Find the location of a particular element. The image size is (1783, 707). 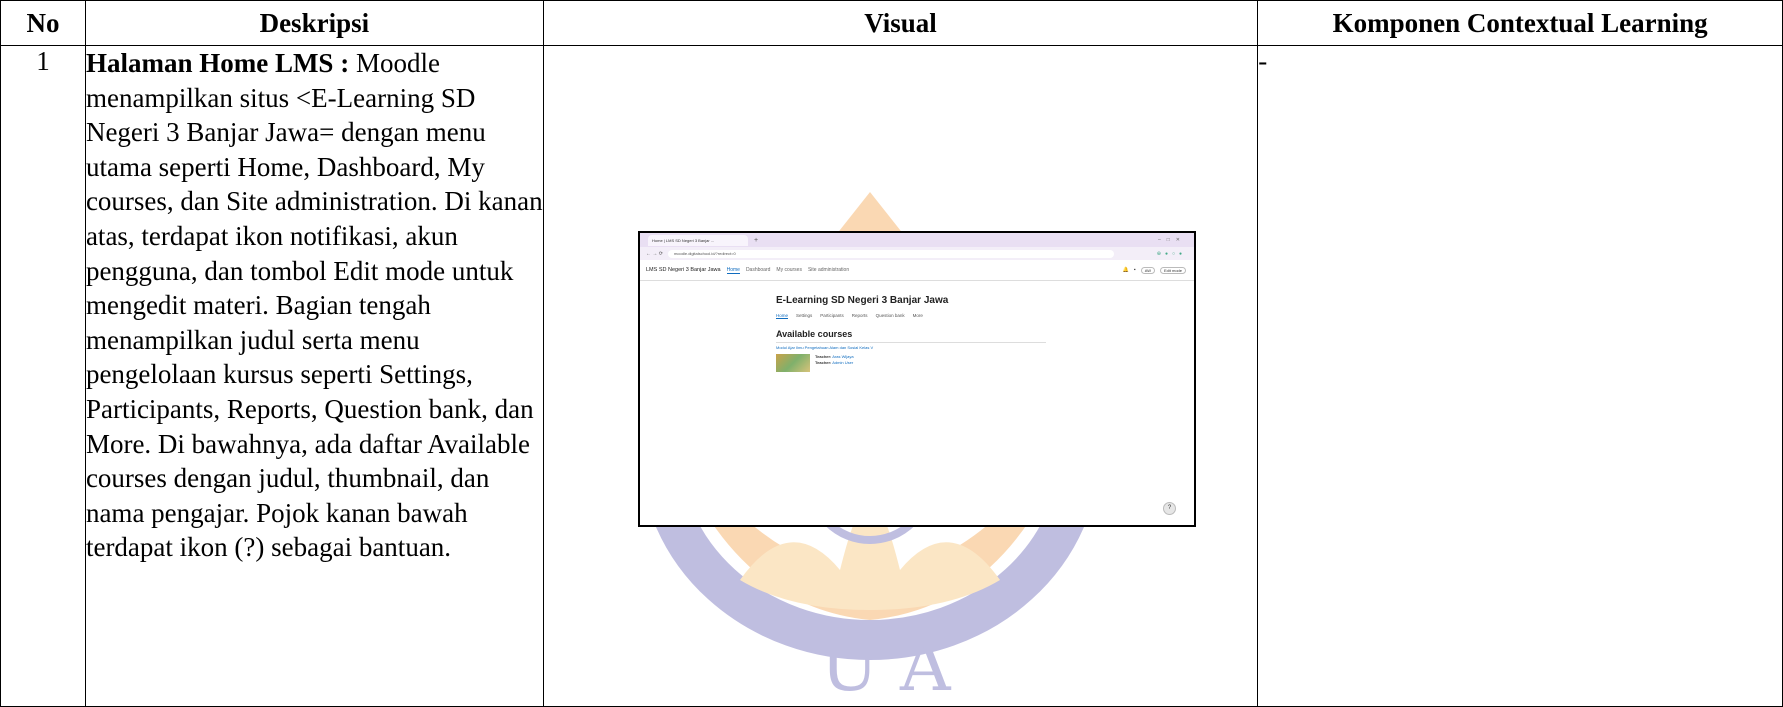

lms-user-area: 🔔 ▪ AW Edit mode is located at coordinates (1154, 270).